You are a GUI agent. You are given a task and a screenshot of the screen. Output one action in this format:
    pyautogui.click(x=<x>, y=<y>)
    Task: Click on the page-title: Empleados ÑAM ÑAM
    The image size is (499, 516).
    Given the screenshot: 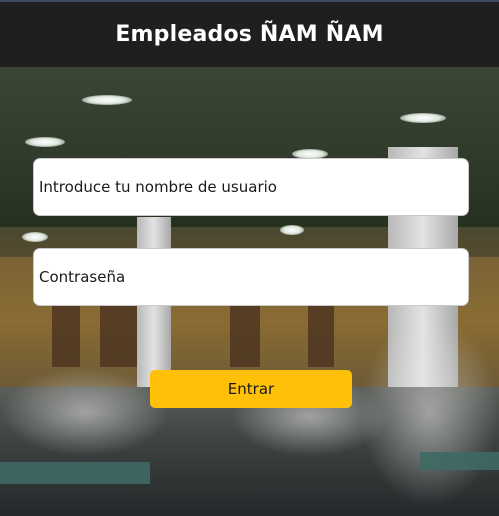 What is the action you would take?
    pyautogui.click(x=249, y=34)
    